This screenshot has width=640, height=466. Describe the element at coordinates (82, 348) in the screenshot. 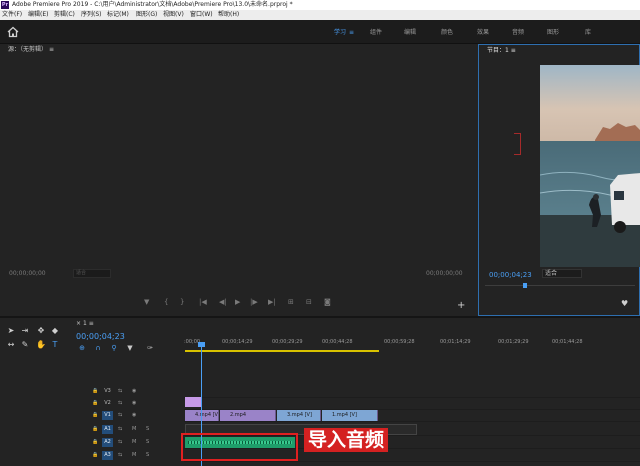

I see `nest-toggle-icon: ⊕` at that location.